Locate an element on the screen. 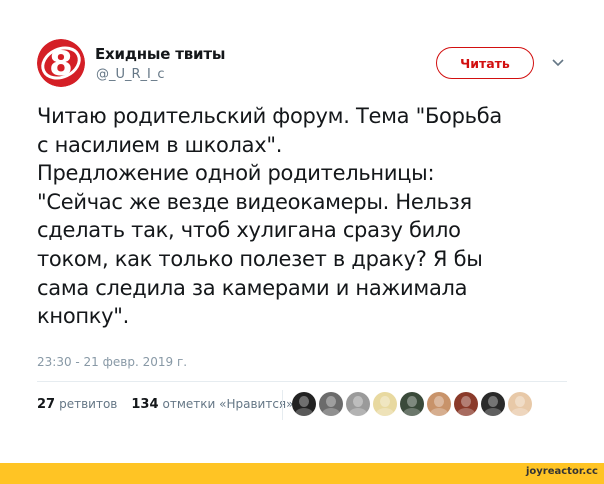  liker-avatars is located at coordinates (412, 404).